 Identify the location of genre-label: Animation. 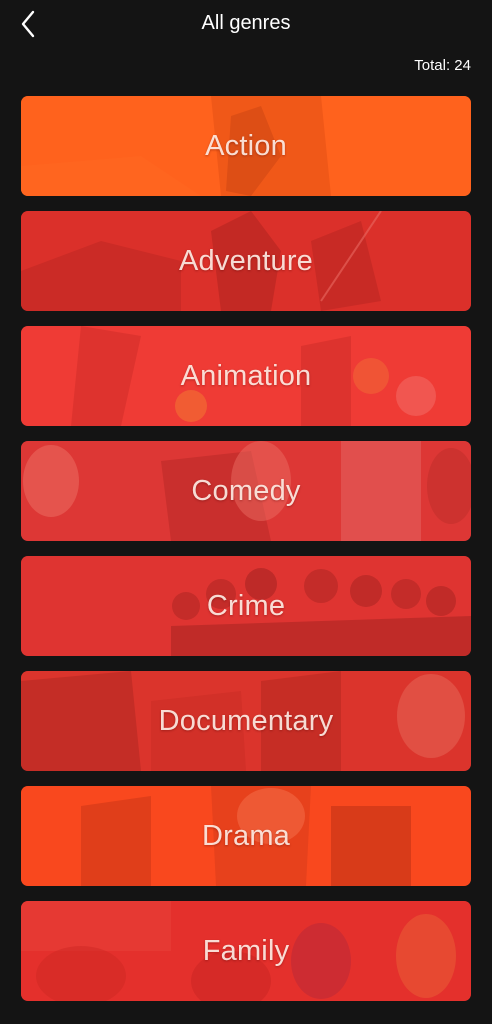
(246, 375).